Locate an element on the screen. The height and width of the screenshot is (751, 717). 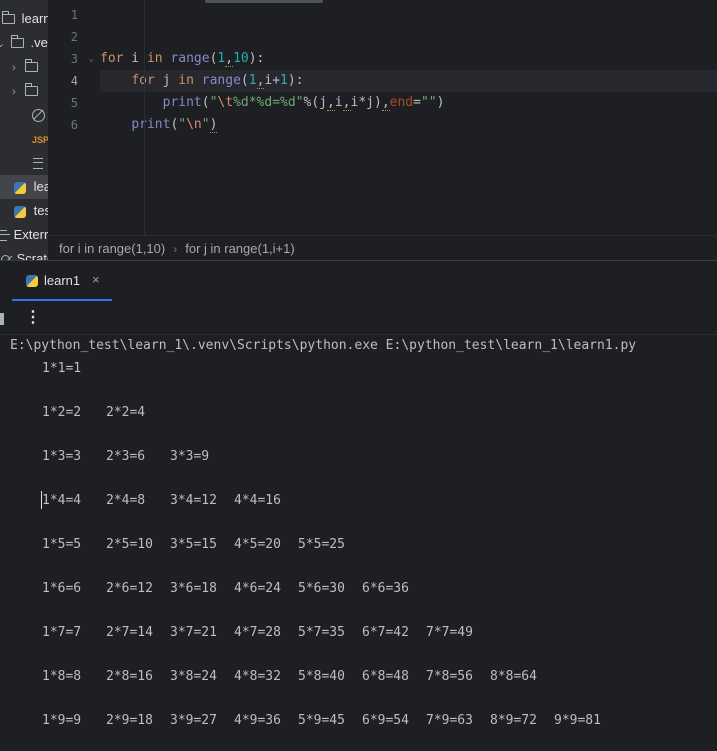
breadcrumb-item: for j in range(1,i+1) is located at coordinates (239, 248).